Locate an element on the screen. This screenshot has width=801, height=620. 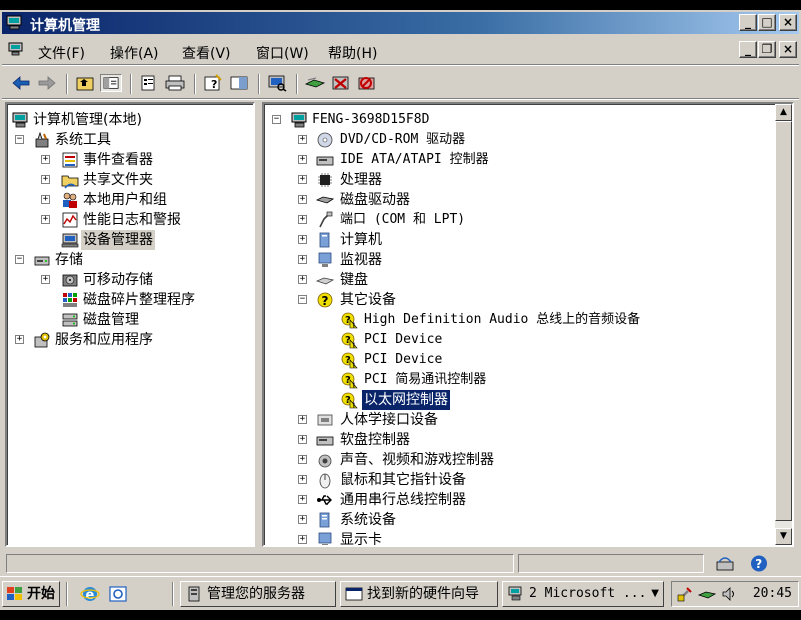
uninstall-device-icon is located at coordinates (367, 83).